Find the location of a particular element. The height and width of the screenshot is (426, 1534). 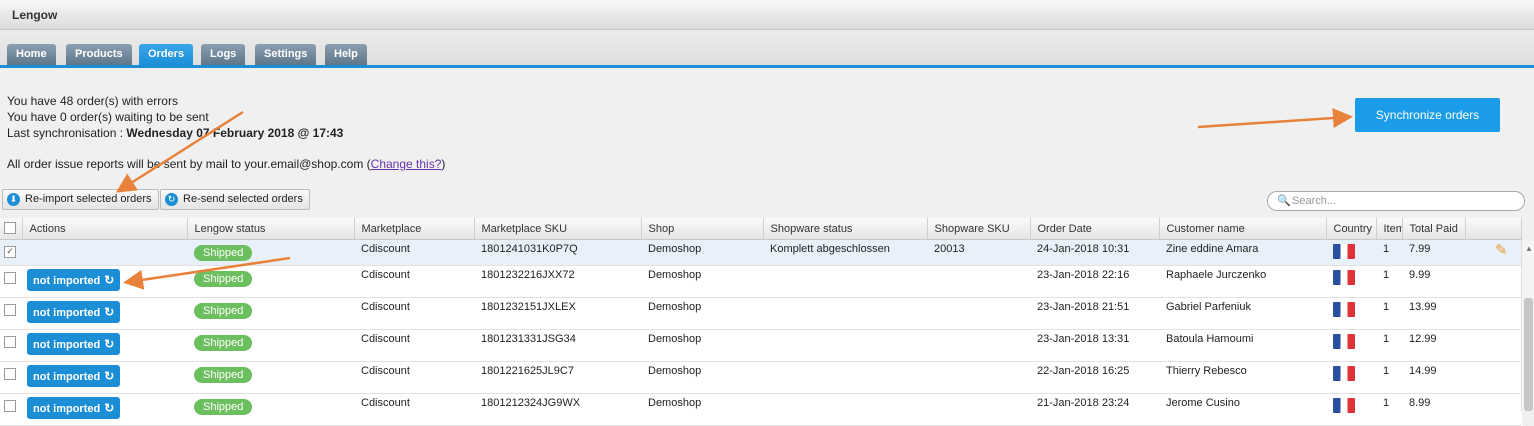

col-country: Country is located at coordinates (1351, 229).